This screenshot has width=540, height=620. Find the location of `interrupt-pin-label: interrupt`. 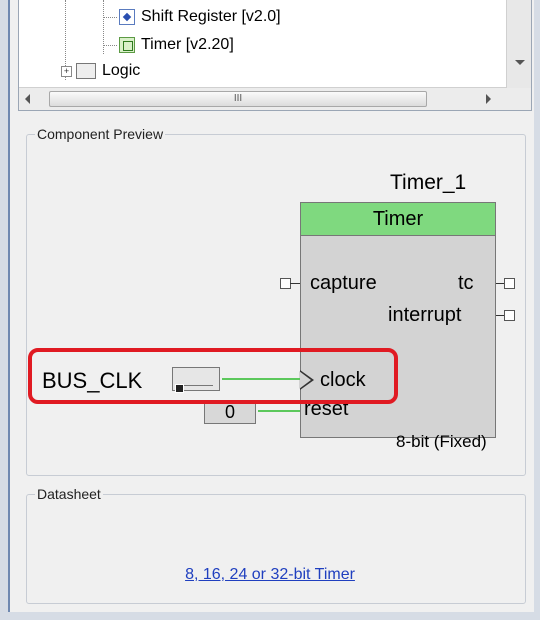

interrupt-pin-label: interrupt is located at coordinates (425, 315).